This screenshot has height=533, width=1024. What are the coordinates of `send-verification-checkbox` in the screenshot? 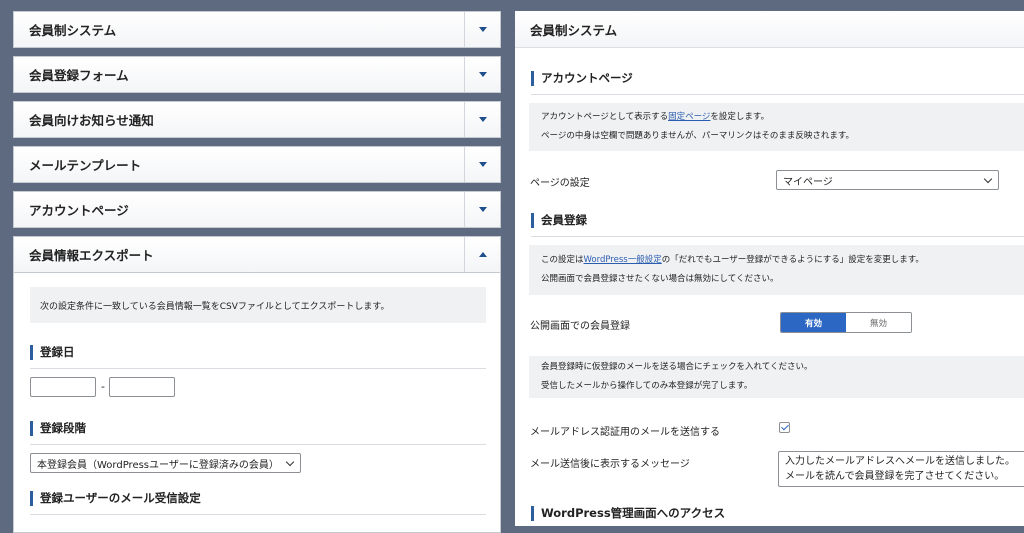 It's located at (784, 427).